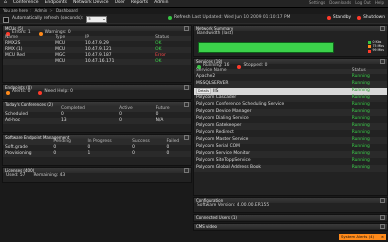 The width and height of the screenshot is (388, 242). What do you see at coordinates (27, 154) in the screenshot?
I see `row-label: Provisioning` at bounding box center [27, 154].